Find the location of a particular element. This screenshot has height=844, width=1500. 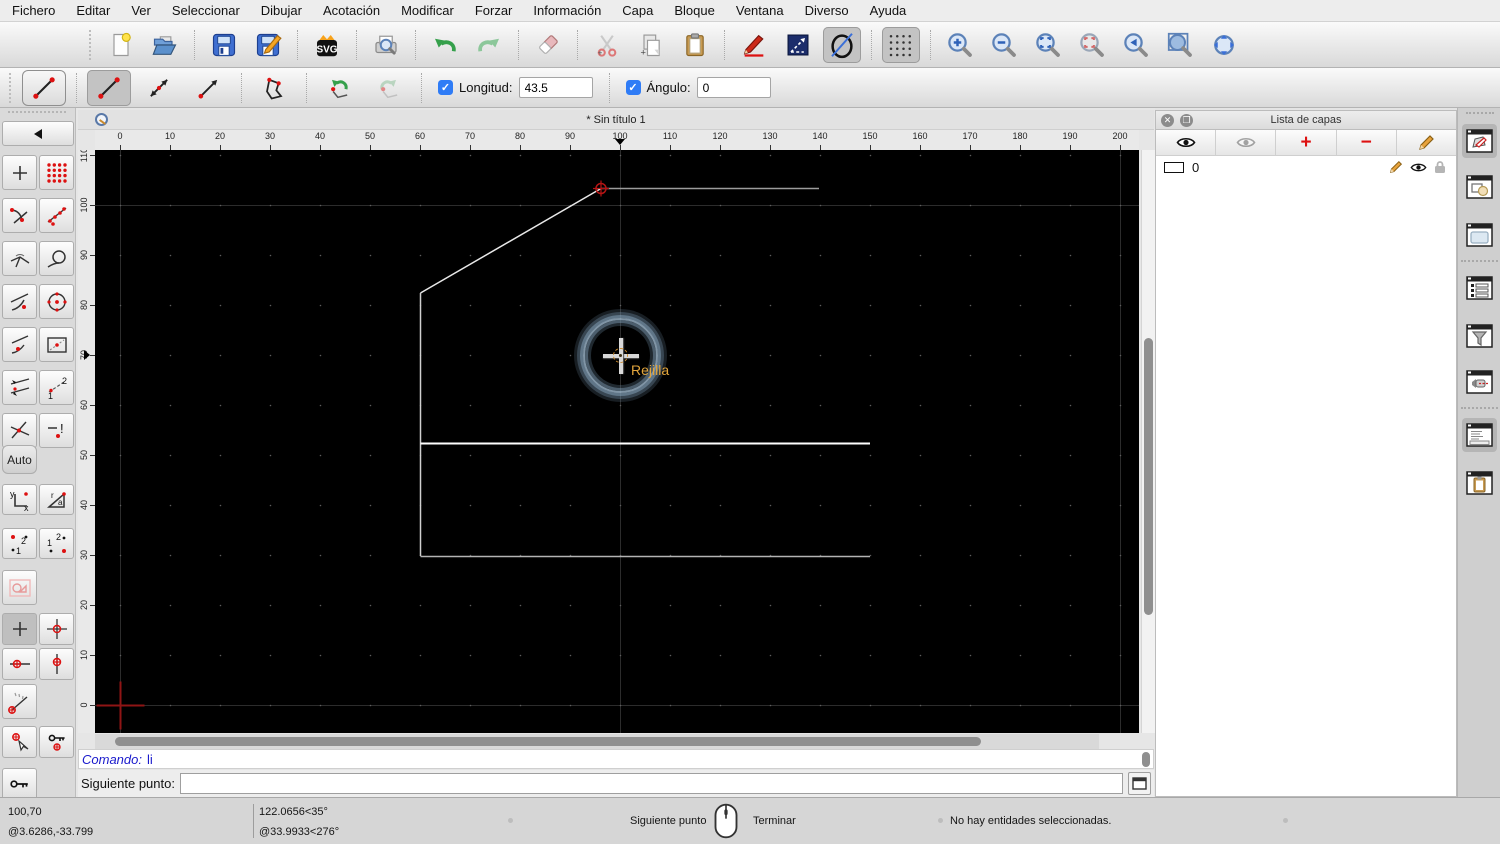

free-snap-button is located at coordinates (19, 172).